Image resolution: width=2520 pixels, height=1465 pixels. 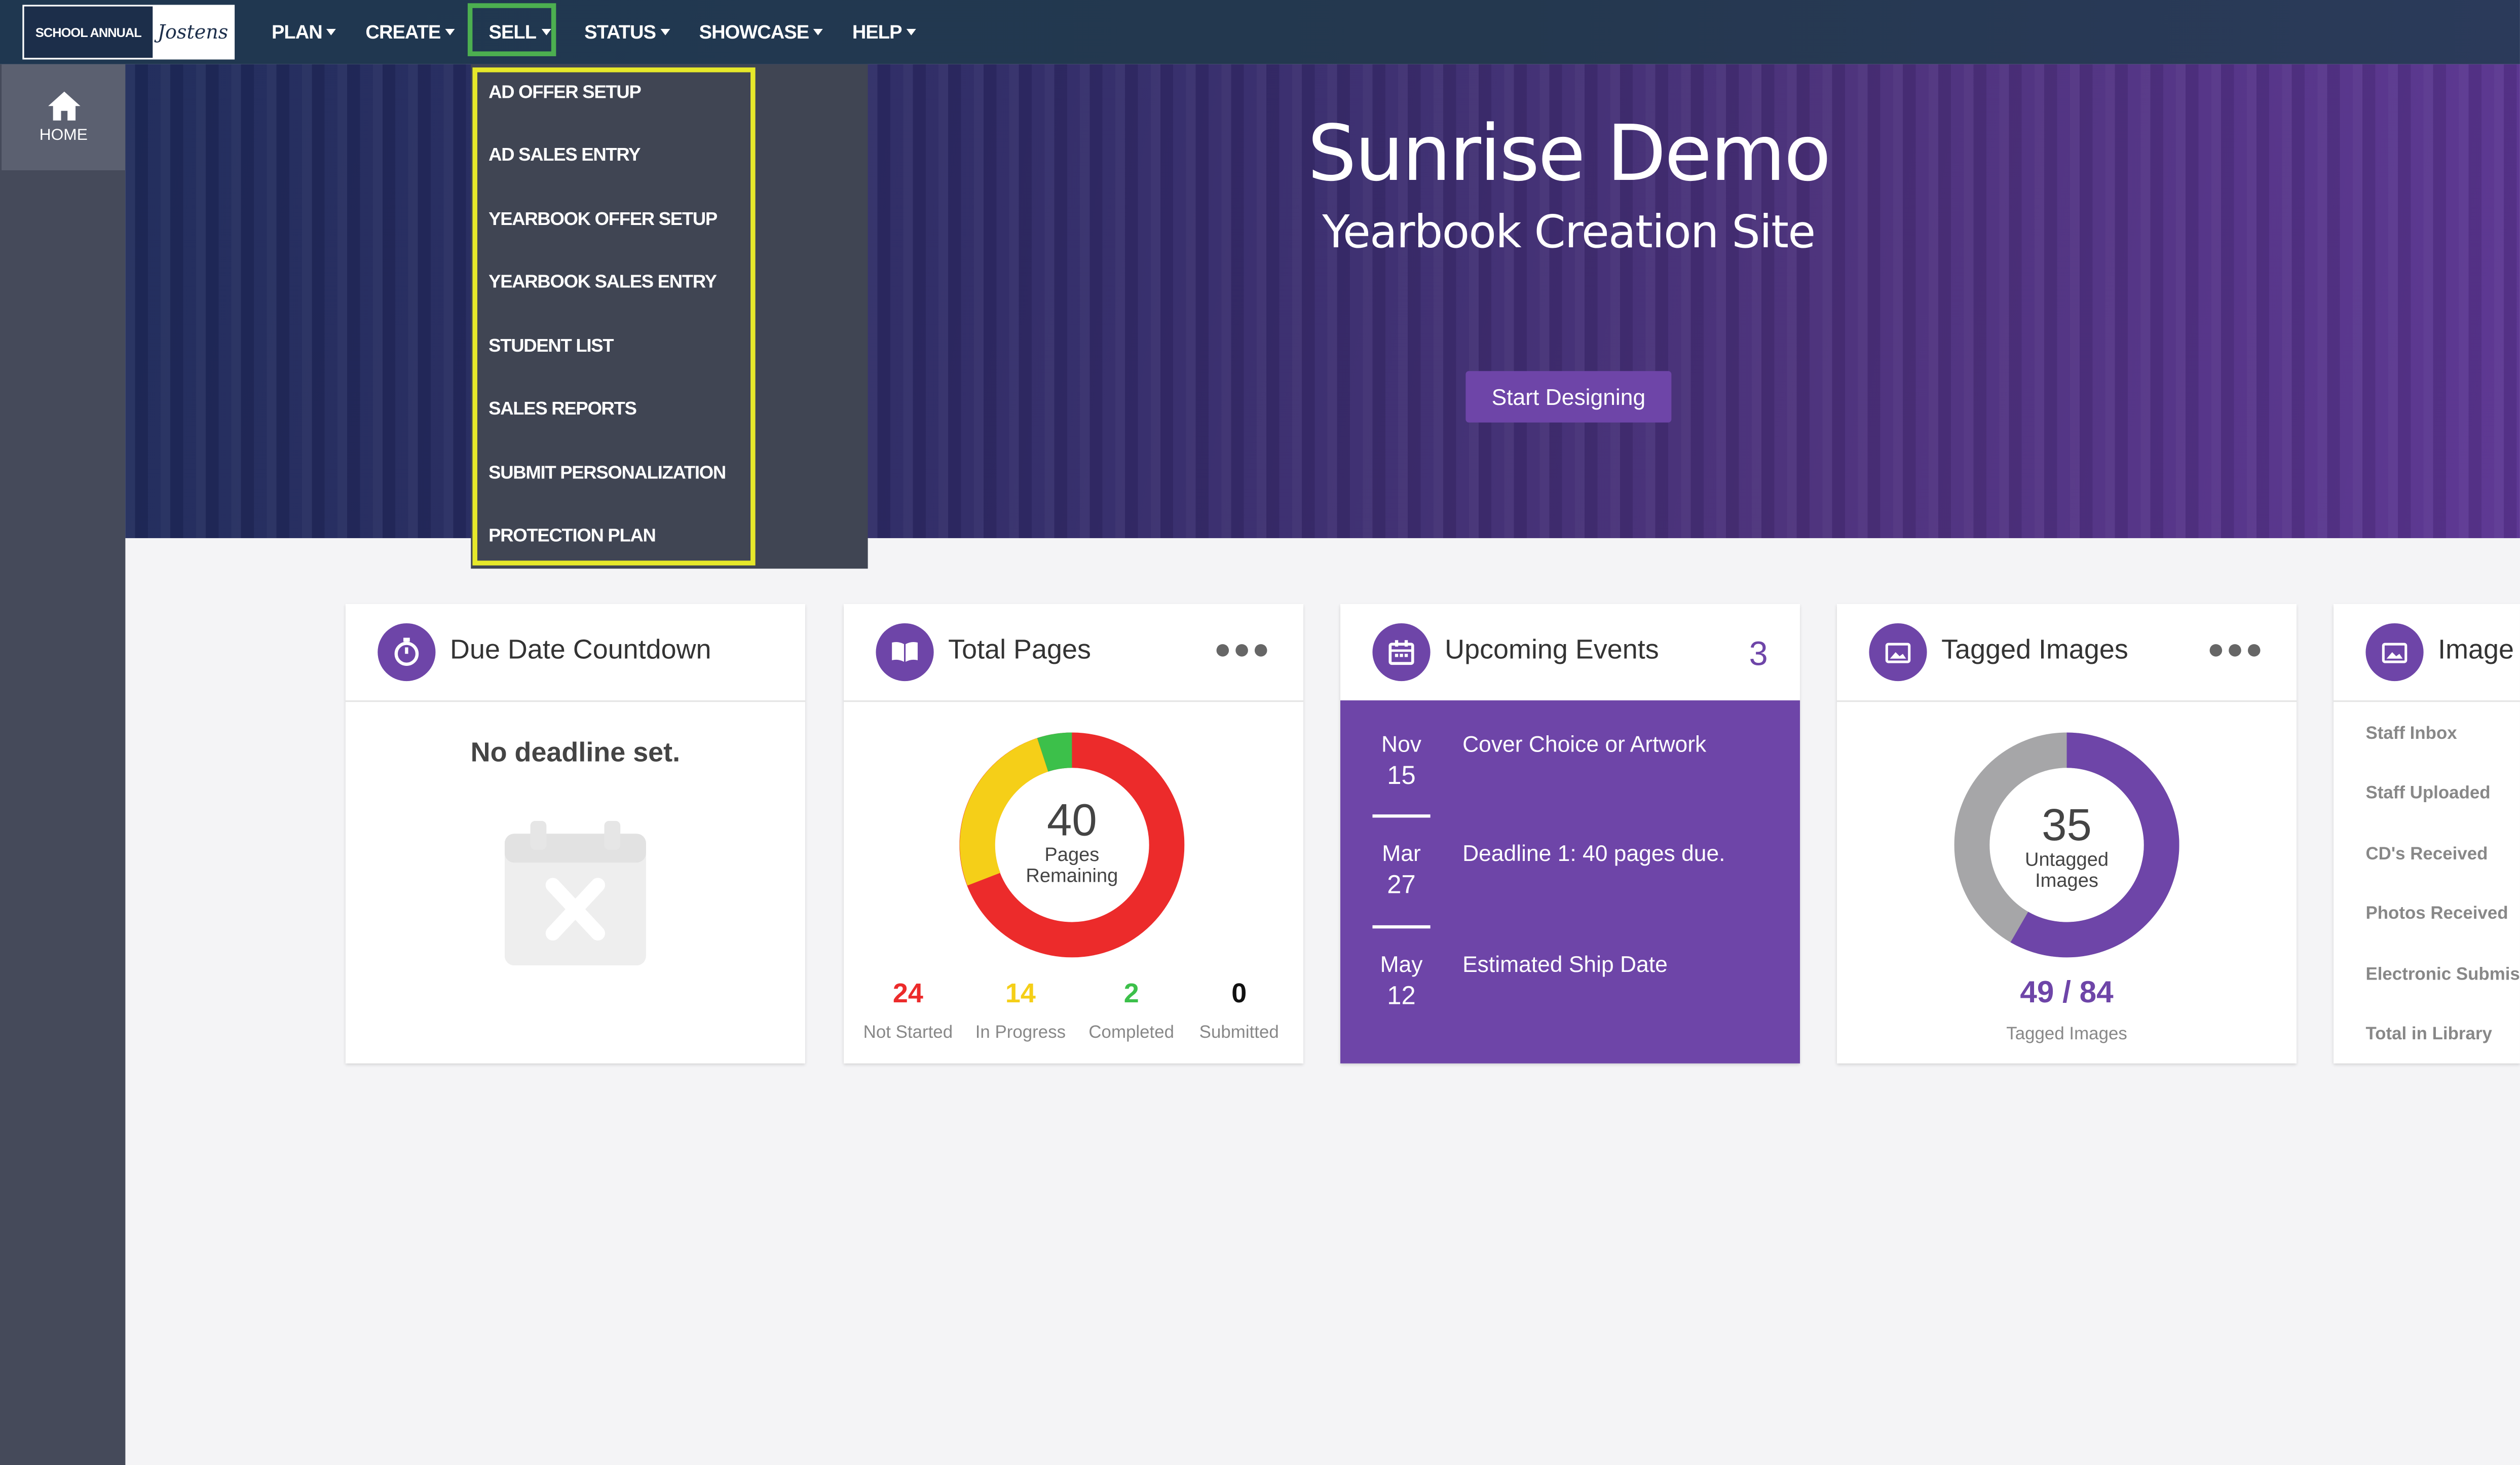 I want to click on stat-label: Submitted, so click(x=1239, y=1033).